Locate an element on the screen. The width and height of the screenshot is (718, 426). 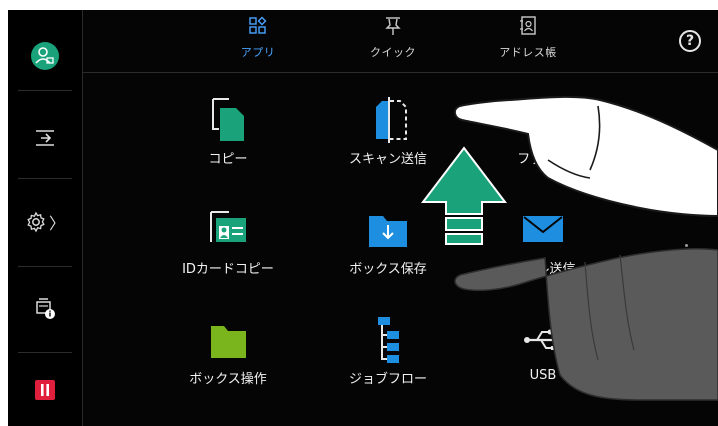
app-job-flow: ジョブフロー is located at coordinates (388, 361).